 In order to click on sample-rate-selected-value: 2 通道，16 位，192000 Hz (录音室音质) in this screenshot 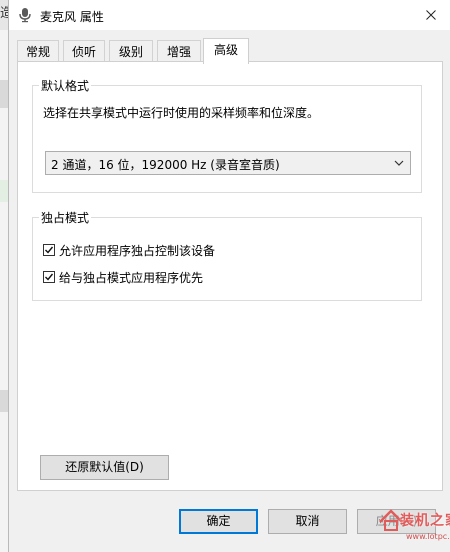, I will do `click(165, 165)`.